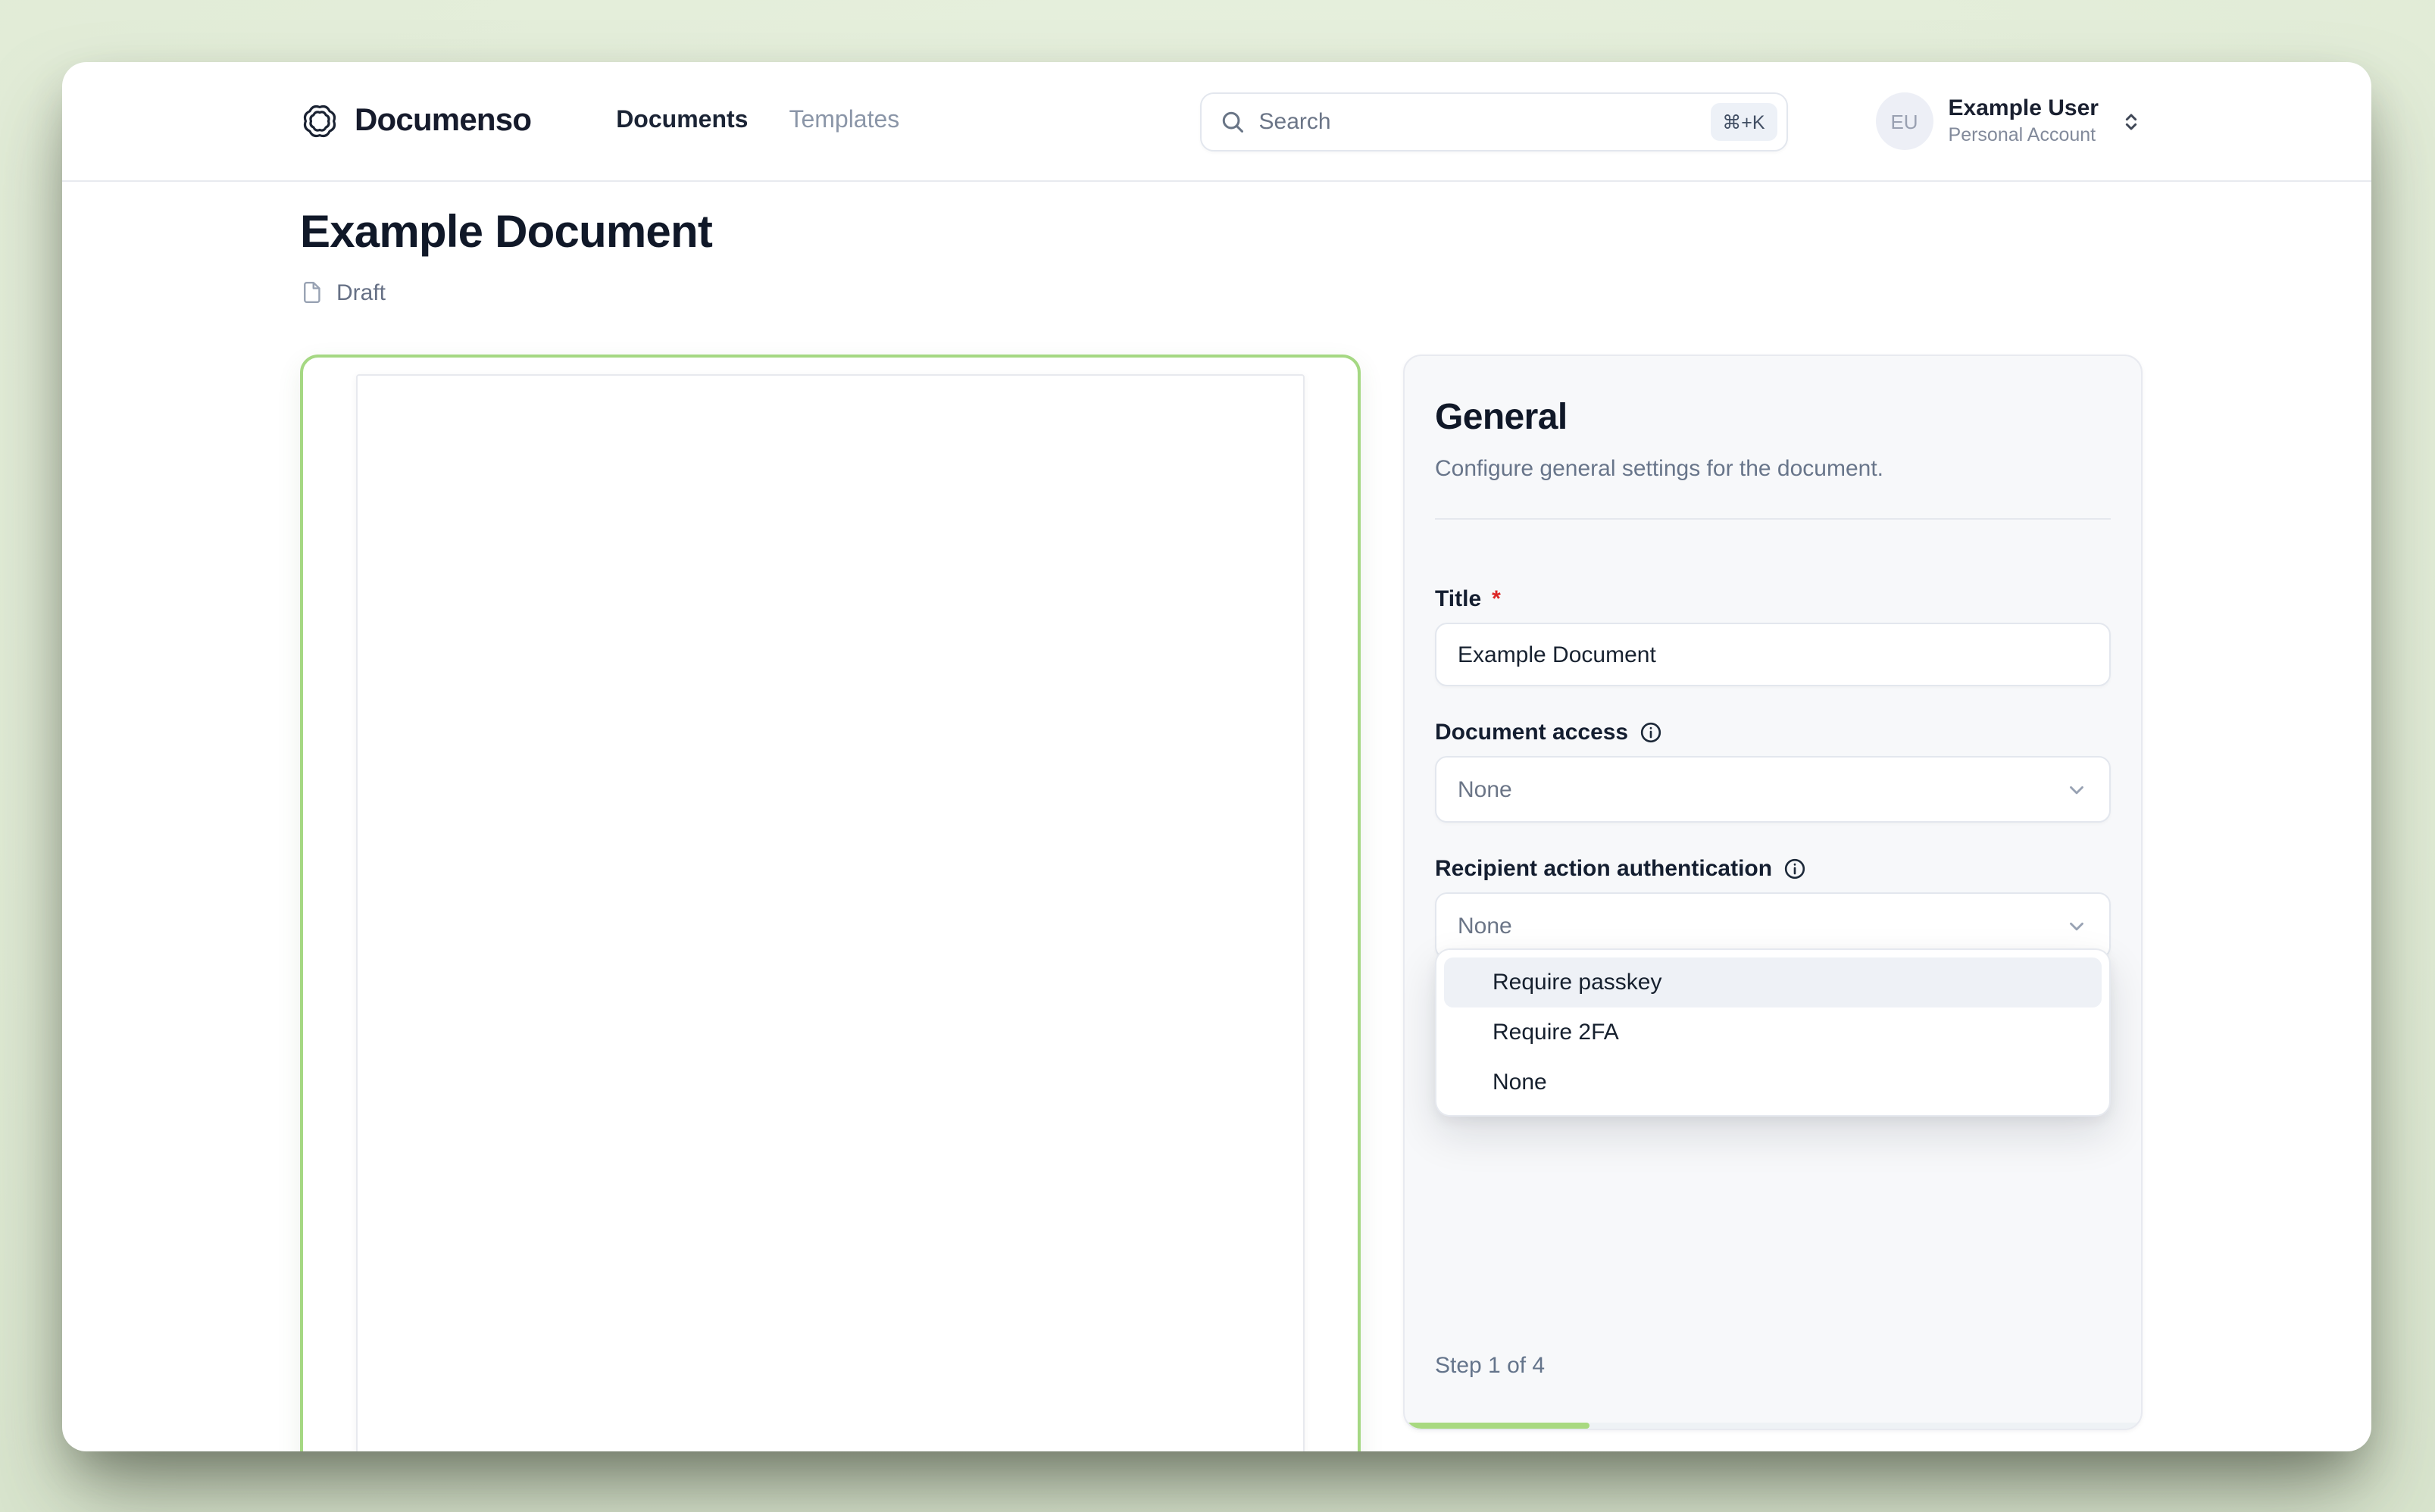 Image resolution: width=2435 pixels, height=1512 pixels. Describe the element at coordinates (1490, 1366) in the screenshot. I see `step-indicator: Step 1 of 4` at that location.